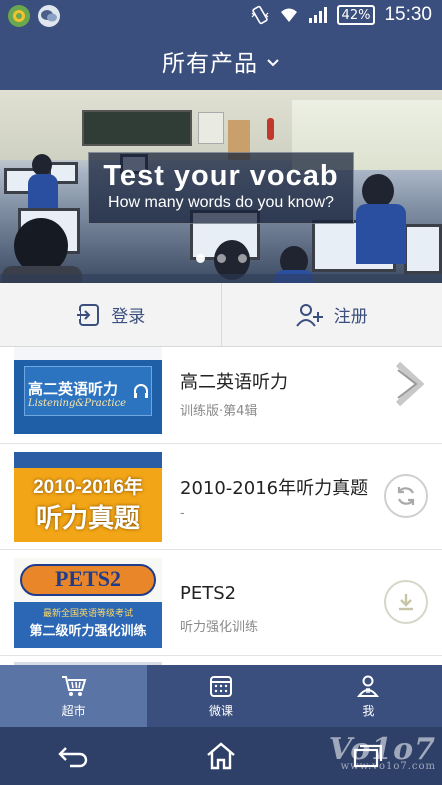 The width and height of the screenshot is (442, 785). I want to click on refresh-icon, so click(406, 496).